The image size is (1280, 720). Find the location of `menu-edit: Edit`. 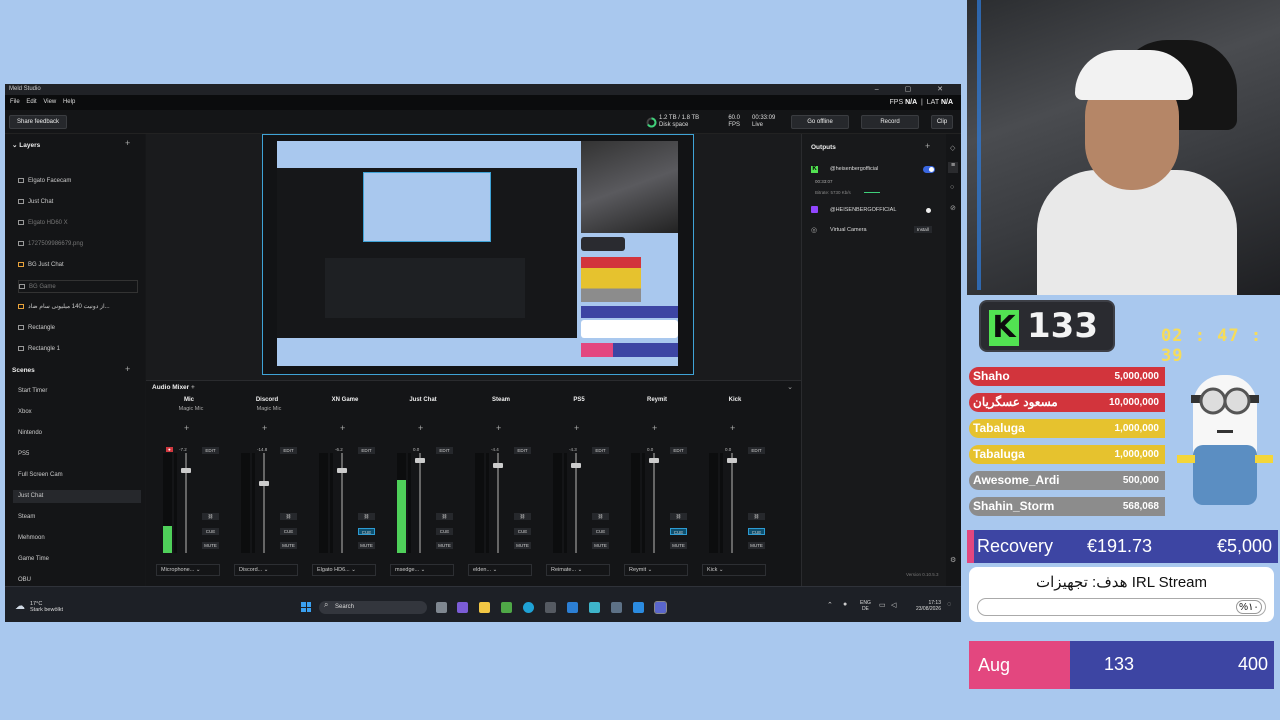

menu-edit: Edit is located at coordinates (31, 102).